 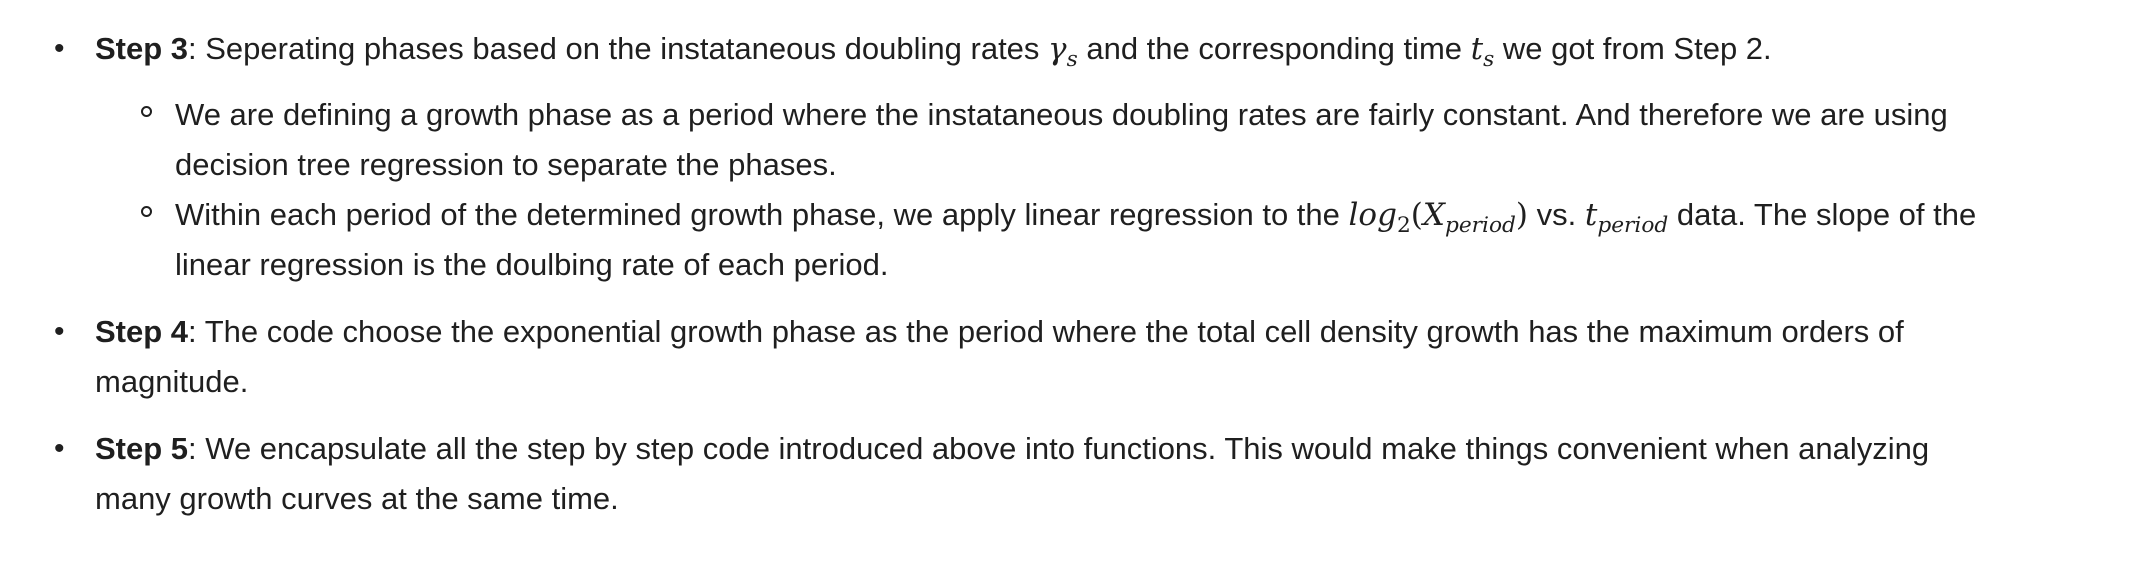 I want to click on t-s-math: ts, so click(x=1482, y=51).